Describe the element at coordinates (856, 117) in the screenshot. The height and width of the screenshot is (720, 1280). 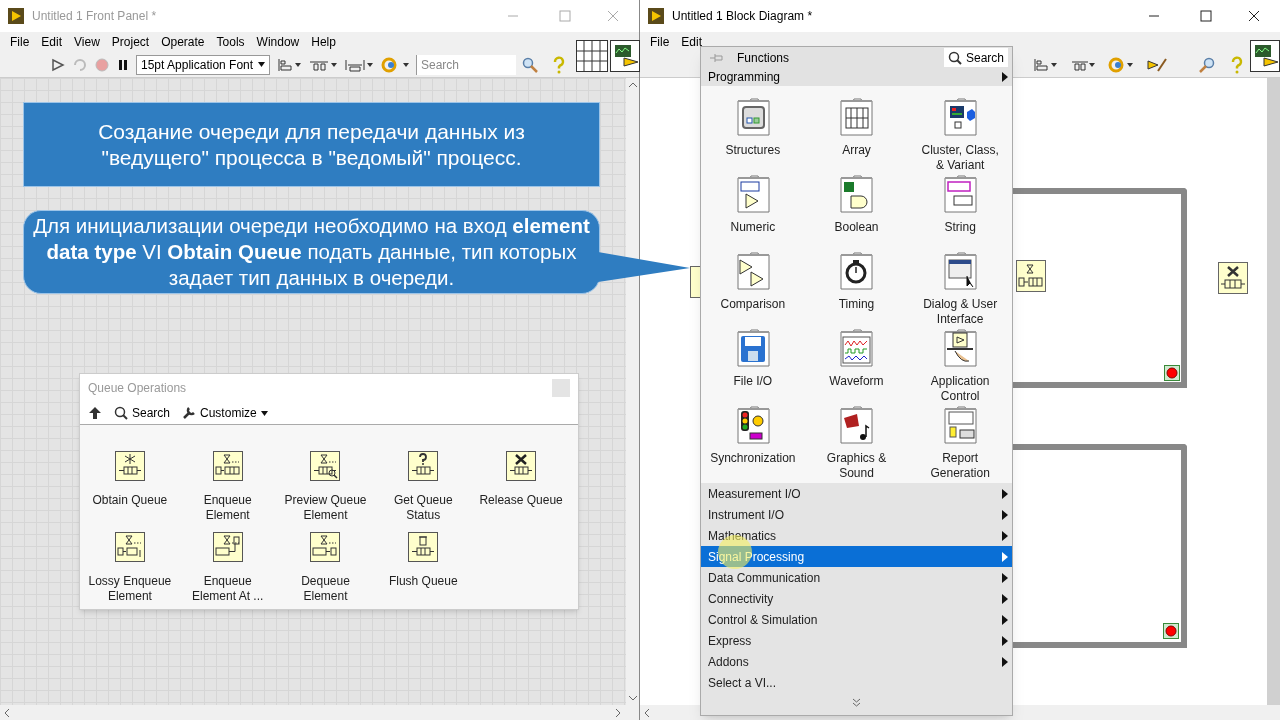
I see `grid-icon` at that location.